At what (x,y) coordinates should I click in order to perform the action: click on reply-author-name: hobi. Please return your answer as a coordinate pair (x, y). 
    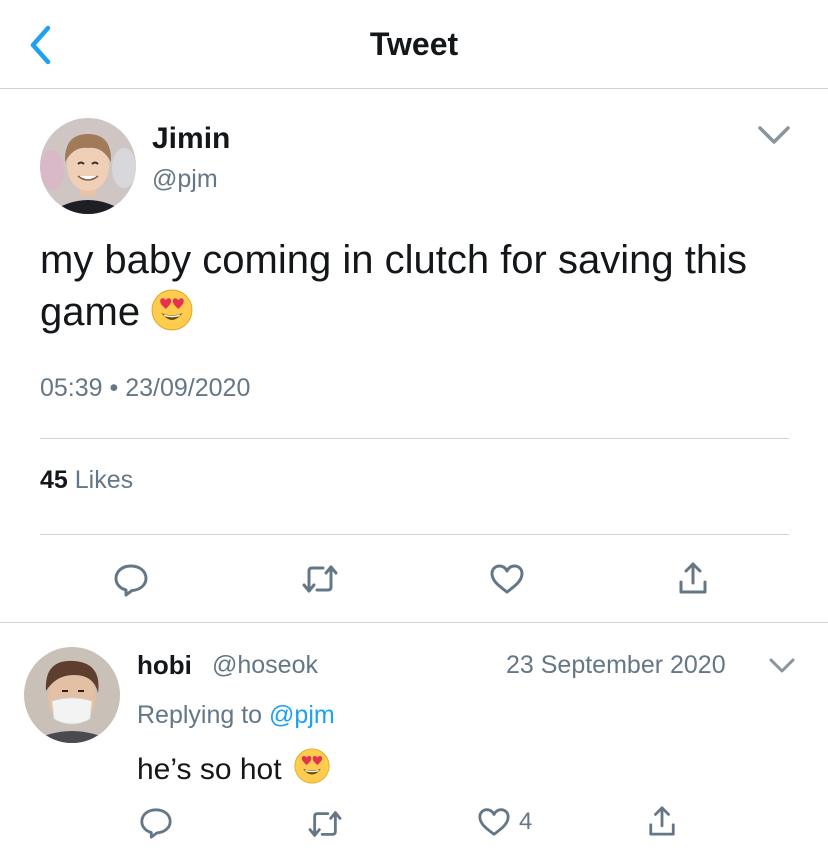
    Looking at the image, I should click on (164, 665).